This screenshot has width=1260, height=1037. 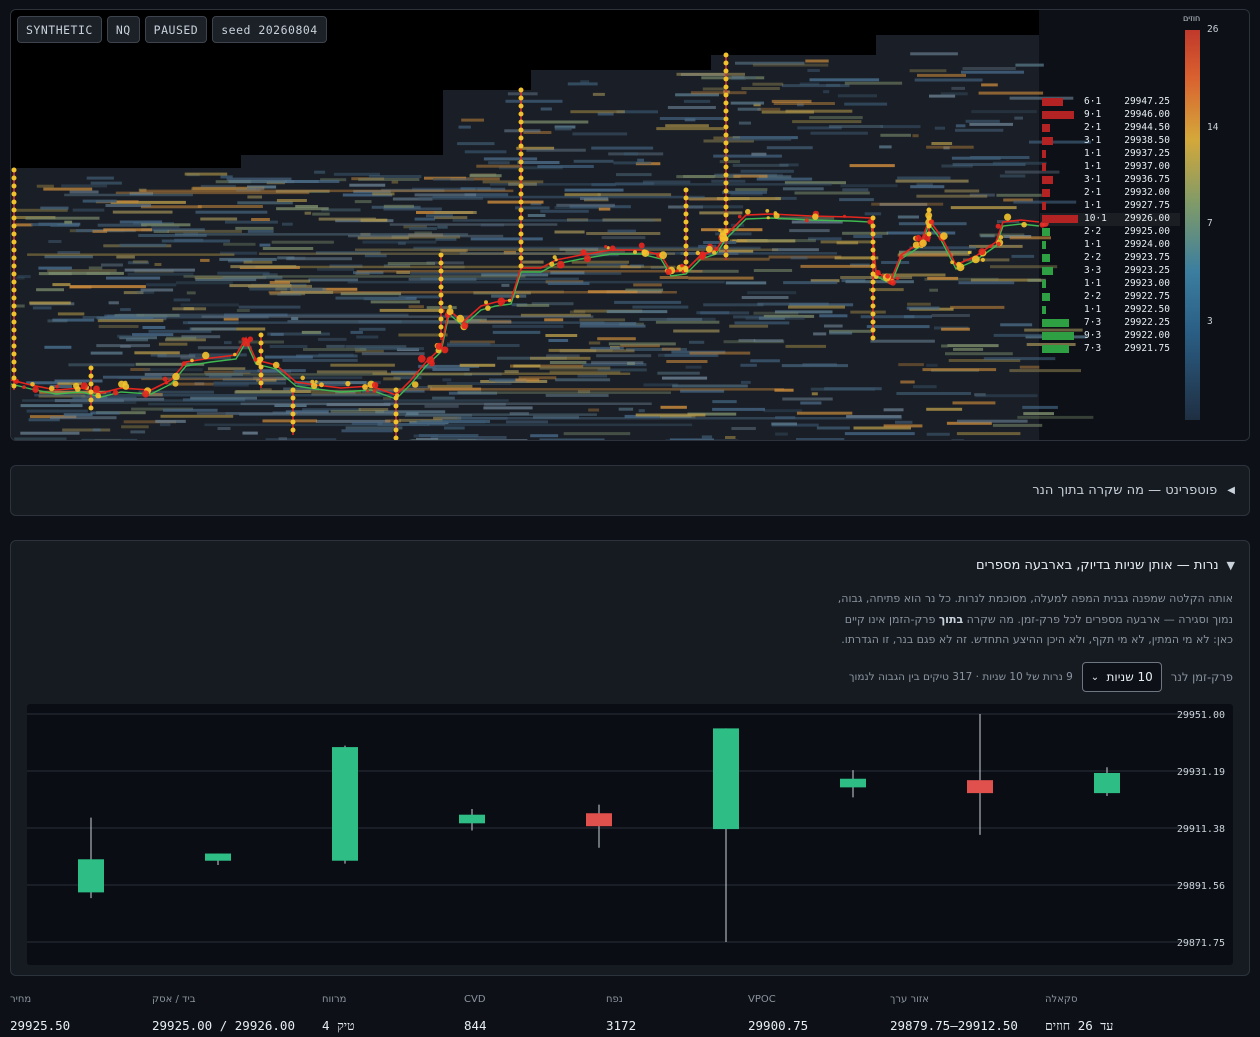 I want to click on chevron-down-icon: ⌄, so click(x=1095, y=677).